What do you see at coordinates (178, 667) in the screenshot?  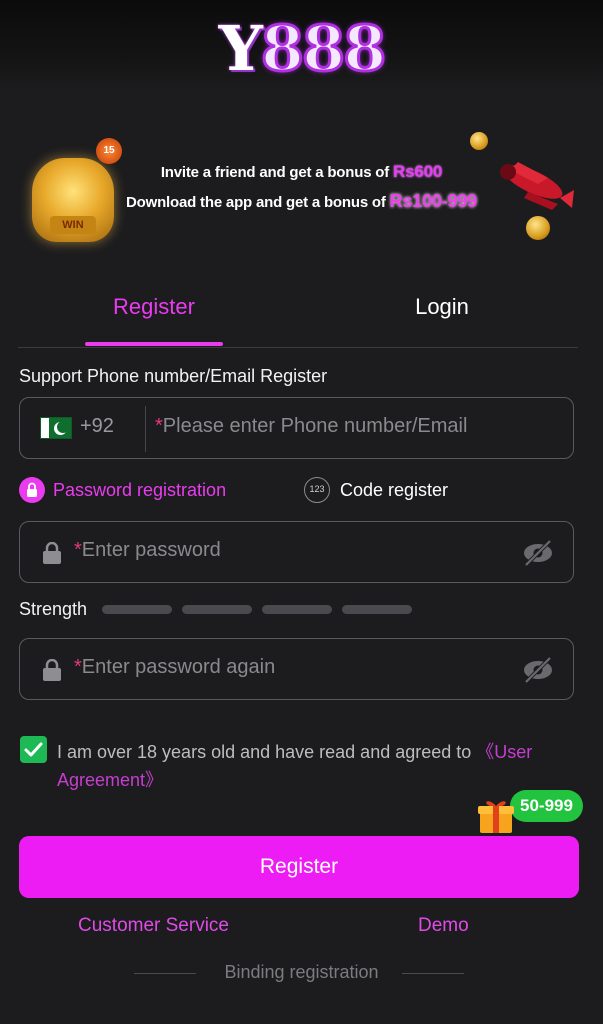 I see `confirm-password-placeholder: Enter password again` at bounding box center [178, 667].